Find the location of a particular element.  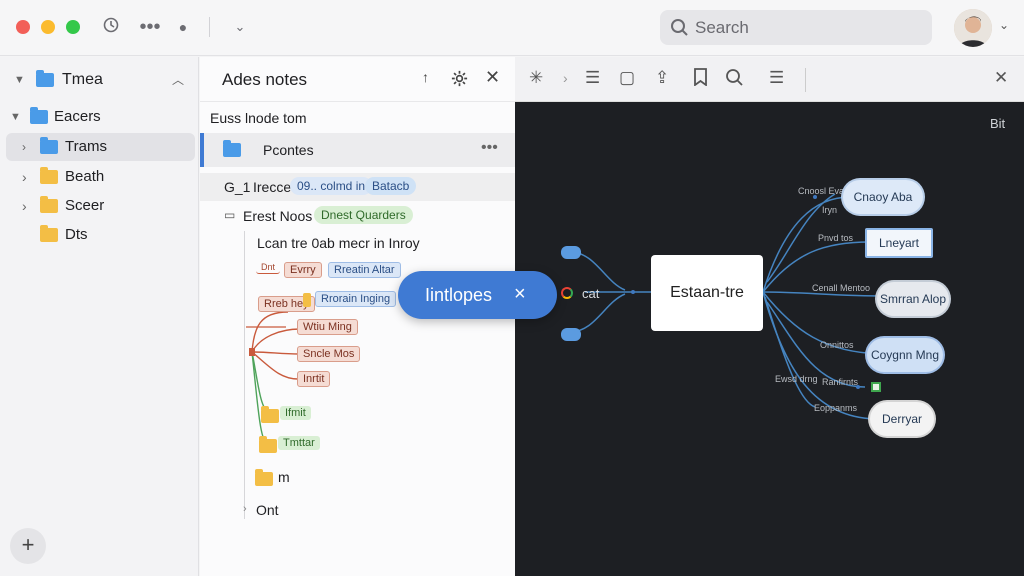

mindmap-cloud-node: Cnaoy Aba is located at coordinates (883, 197).